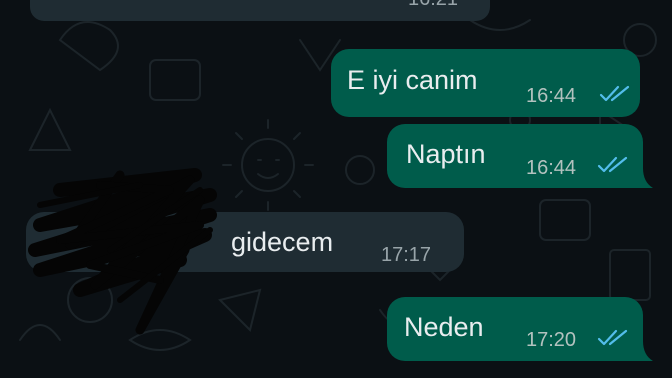 The image size is (672, 378). What do you see at coordinates (412, 80) in the screenshot?
I see `message-text: E iyi canim` at bounding box center [412, 80].